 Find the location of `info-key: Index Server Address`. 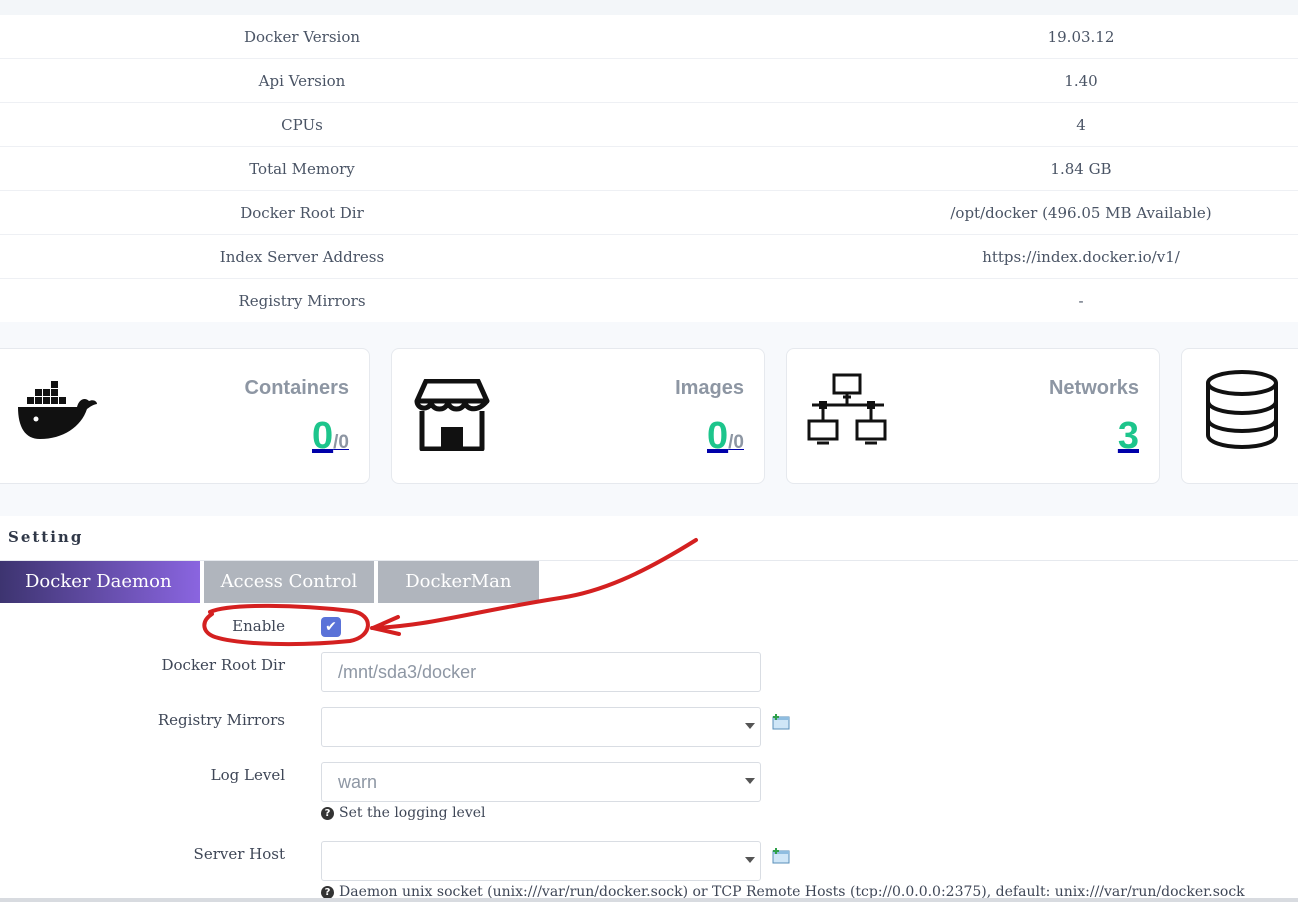

info-key: Index Server Address is located at coordinates (302, 256).